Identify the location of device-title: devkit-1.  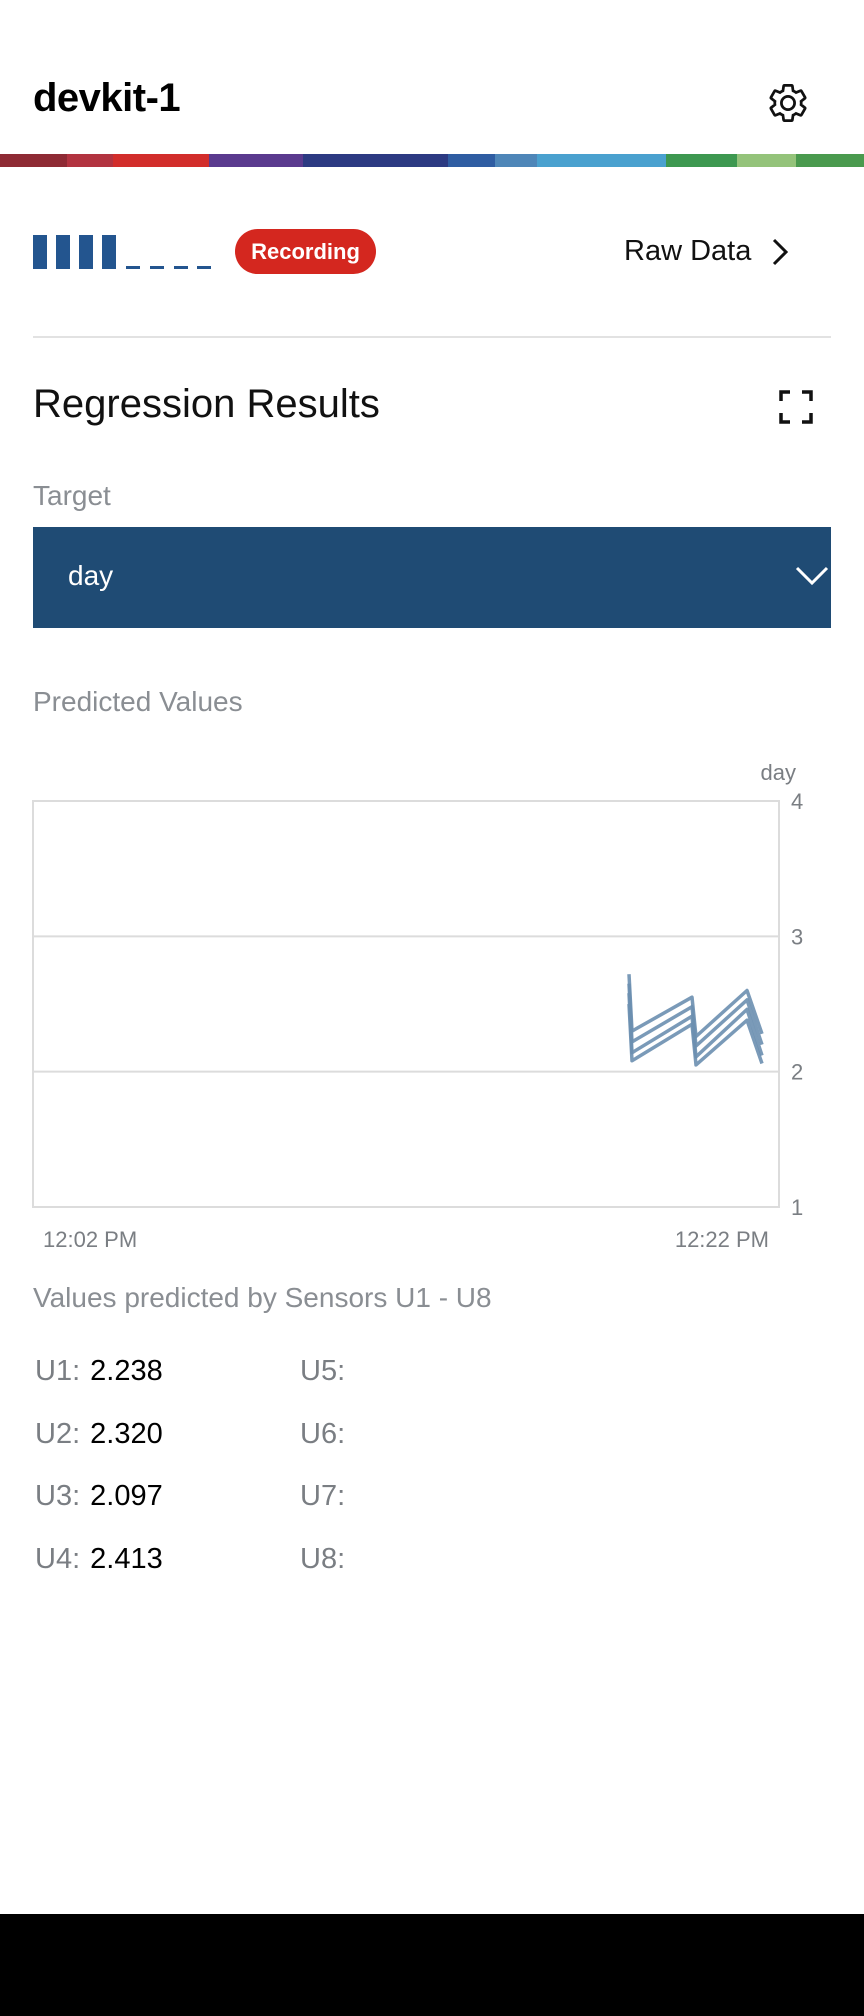
(107, 98).